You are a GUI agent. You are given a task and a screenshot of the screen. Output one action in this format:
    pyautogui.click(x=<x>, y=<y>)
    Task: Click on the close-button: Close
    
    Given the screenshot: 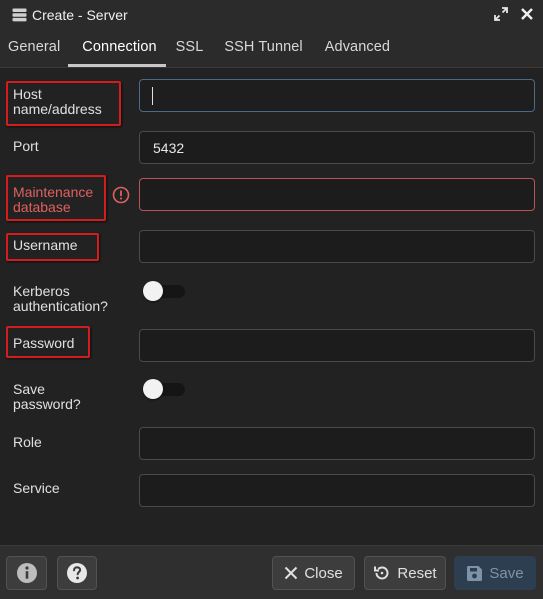 What is the action you would take?
    pyautogui.click(x=313, y=573)
    